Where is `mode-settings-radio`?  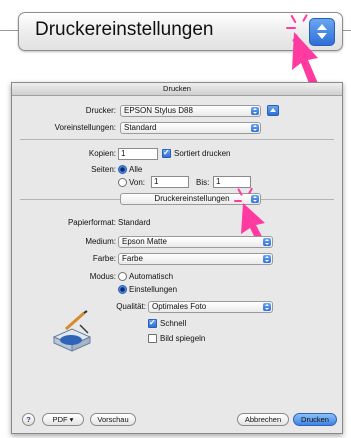 mode-settings-radio is located at coordinates (122, 289).